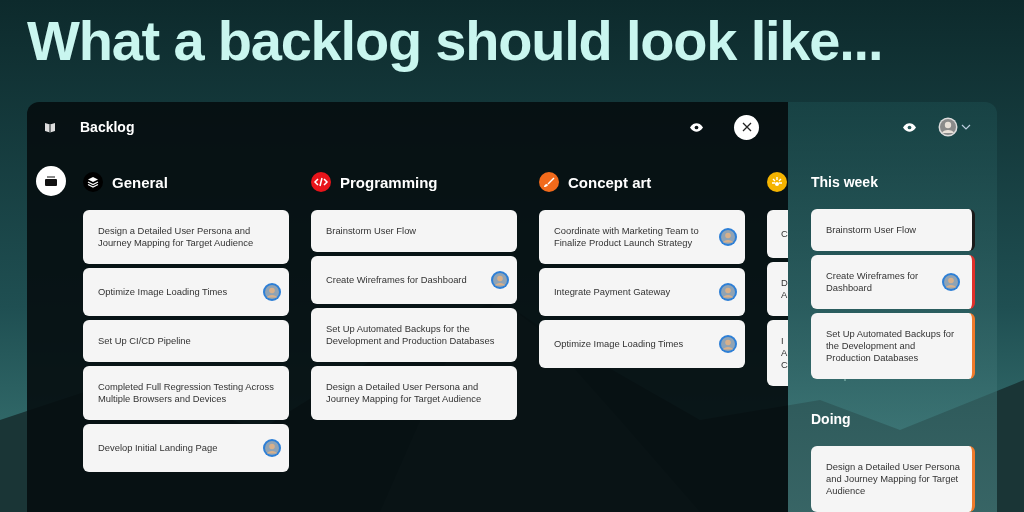 The width and height of the screenshot is (1024, 512). What do you see at coordinates (50, 127) in the screenshot?
I see `book-icon` at bounding box center [50, 127].